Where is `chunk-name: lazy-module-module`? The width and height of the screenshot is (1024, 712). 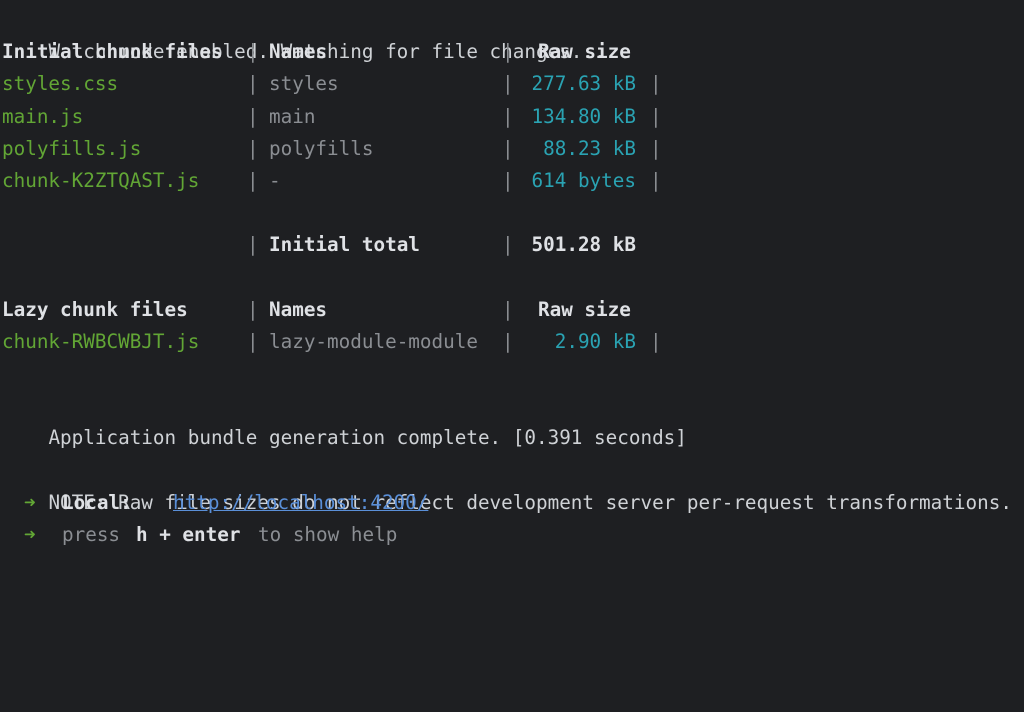 chunk-name: lazy-module-module is located at coordinates (373, 341).